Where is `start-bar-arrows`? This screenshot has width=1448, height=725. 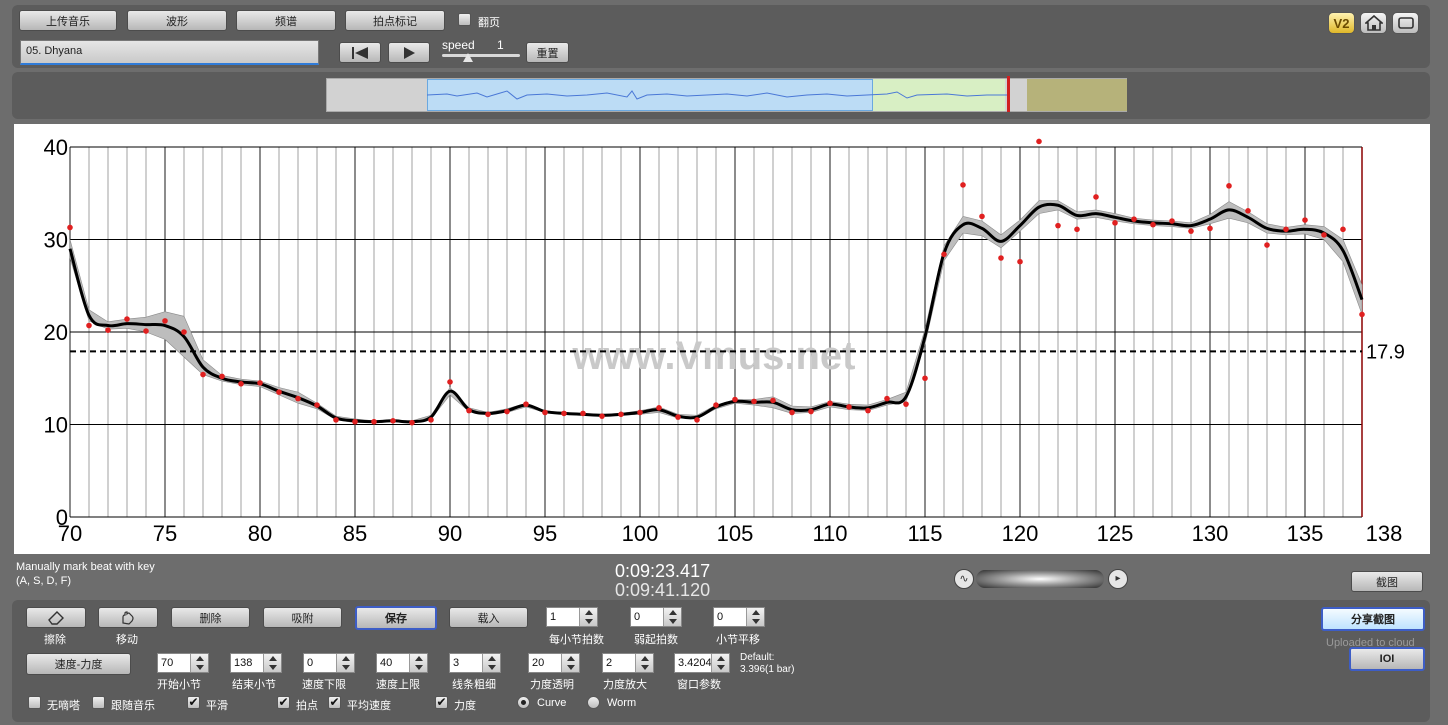
start-bar-arrows is located at coordinates (199, 663).